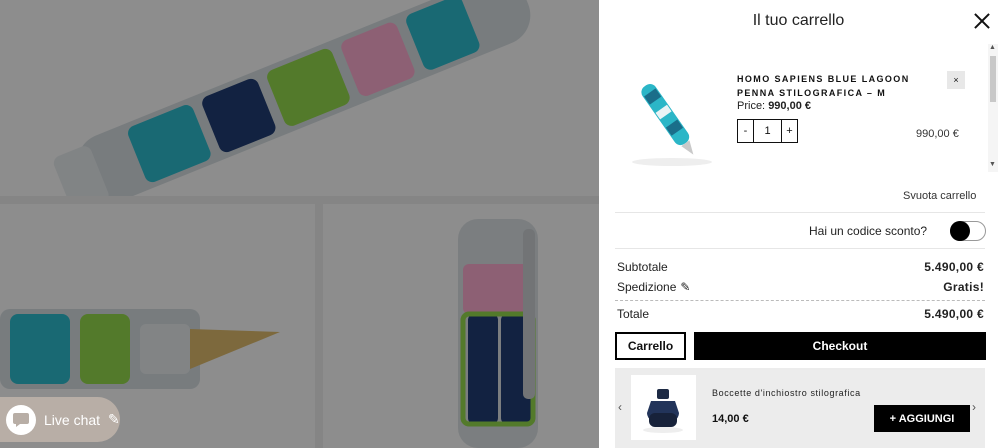  Describe the element at coordinates (789, 131) in the screenshot. I see `increase-quantity-button: +` at that location.